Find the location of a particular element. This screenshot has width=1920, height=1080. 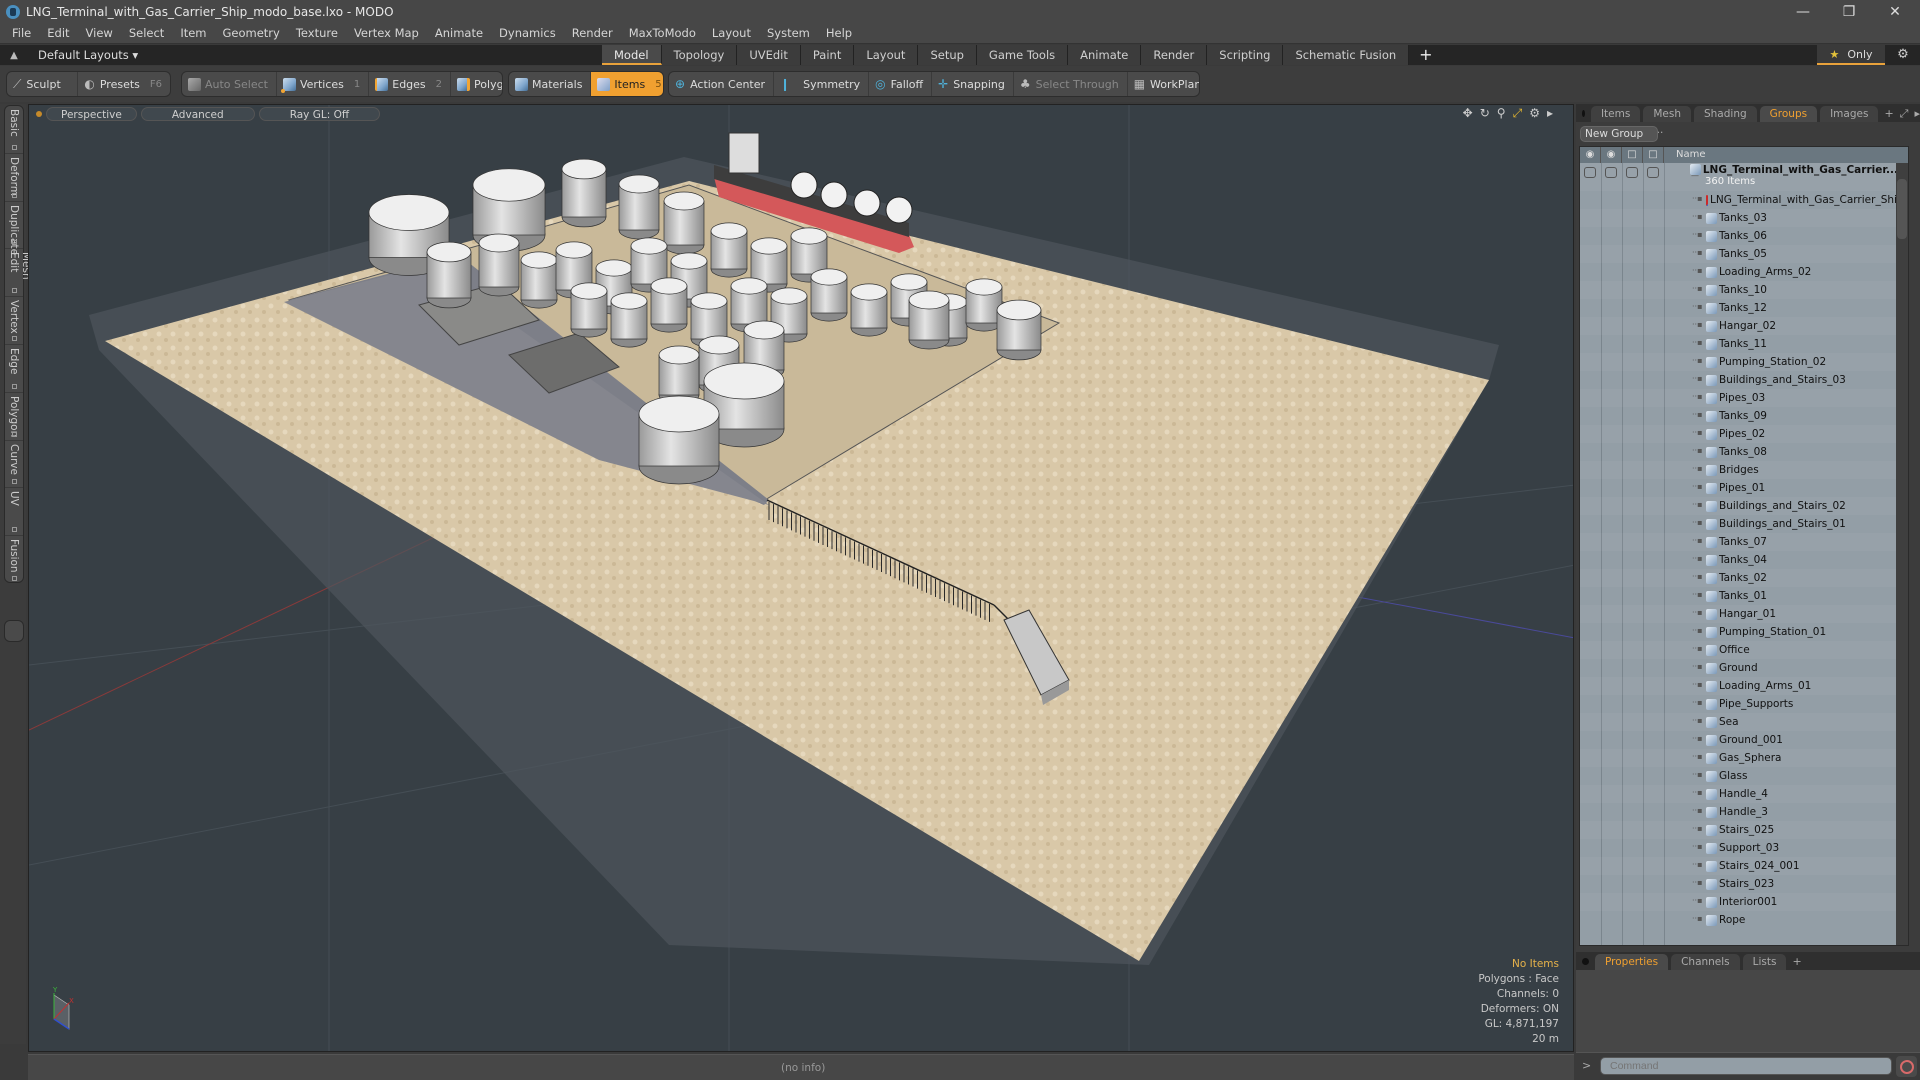

group-item-row: ··▪ Tanks_06 is located at coordinates (1739, 236).